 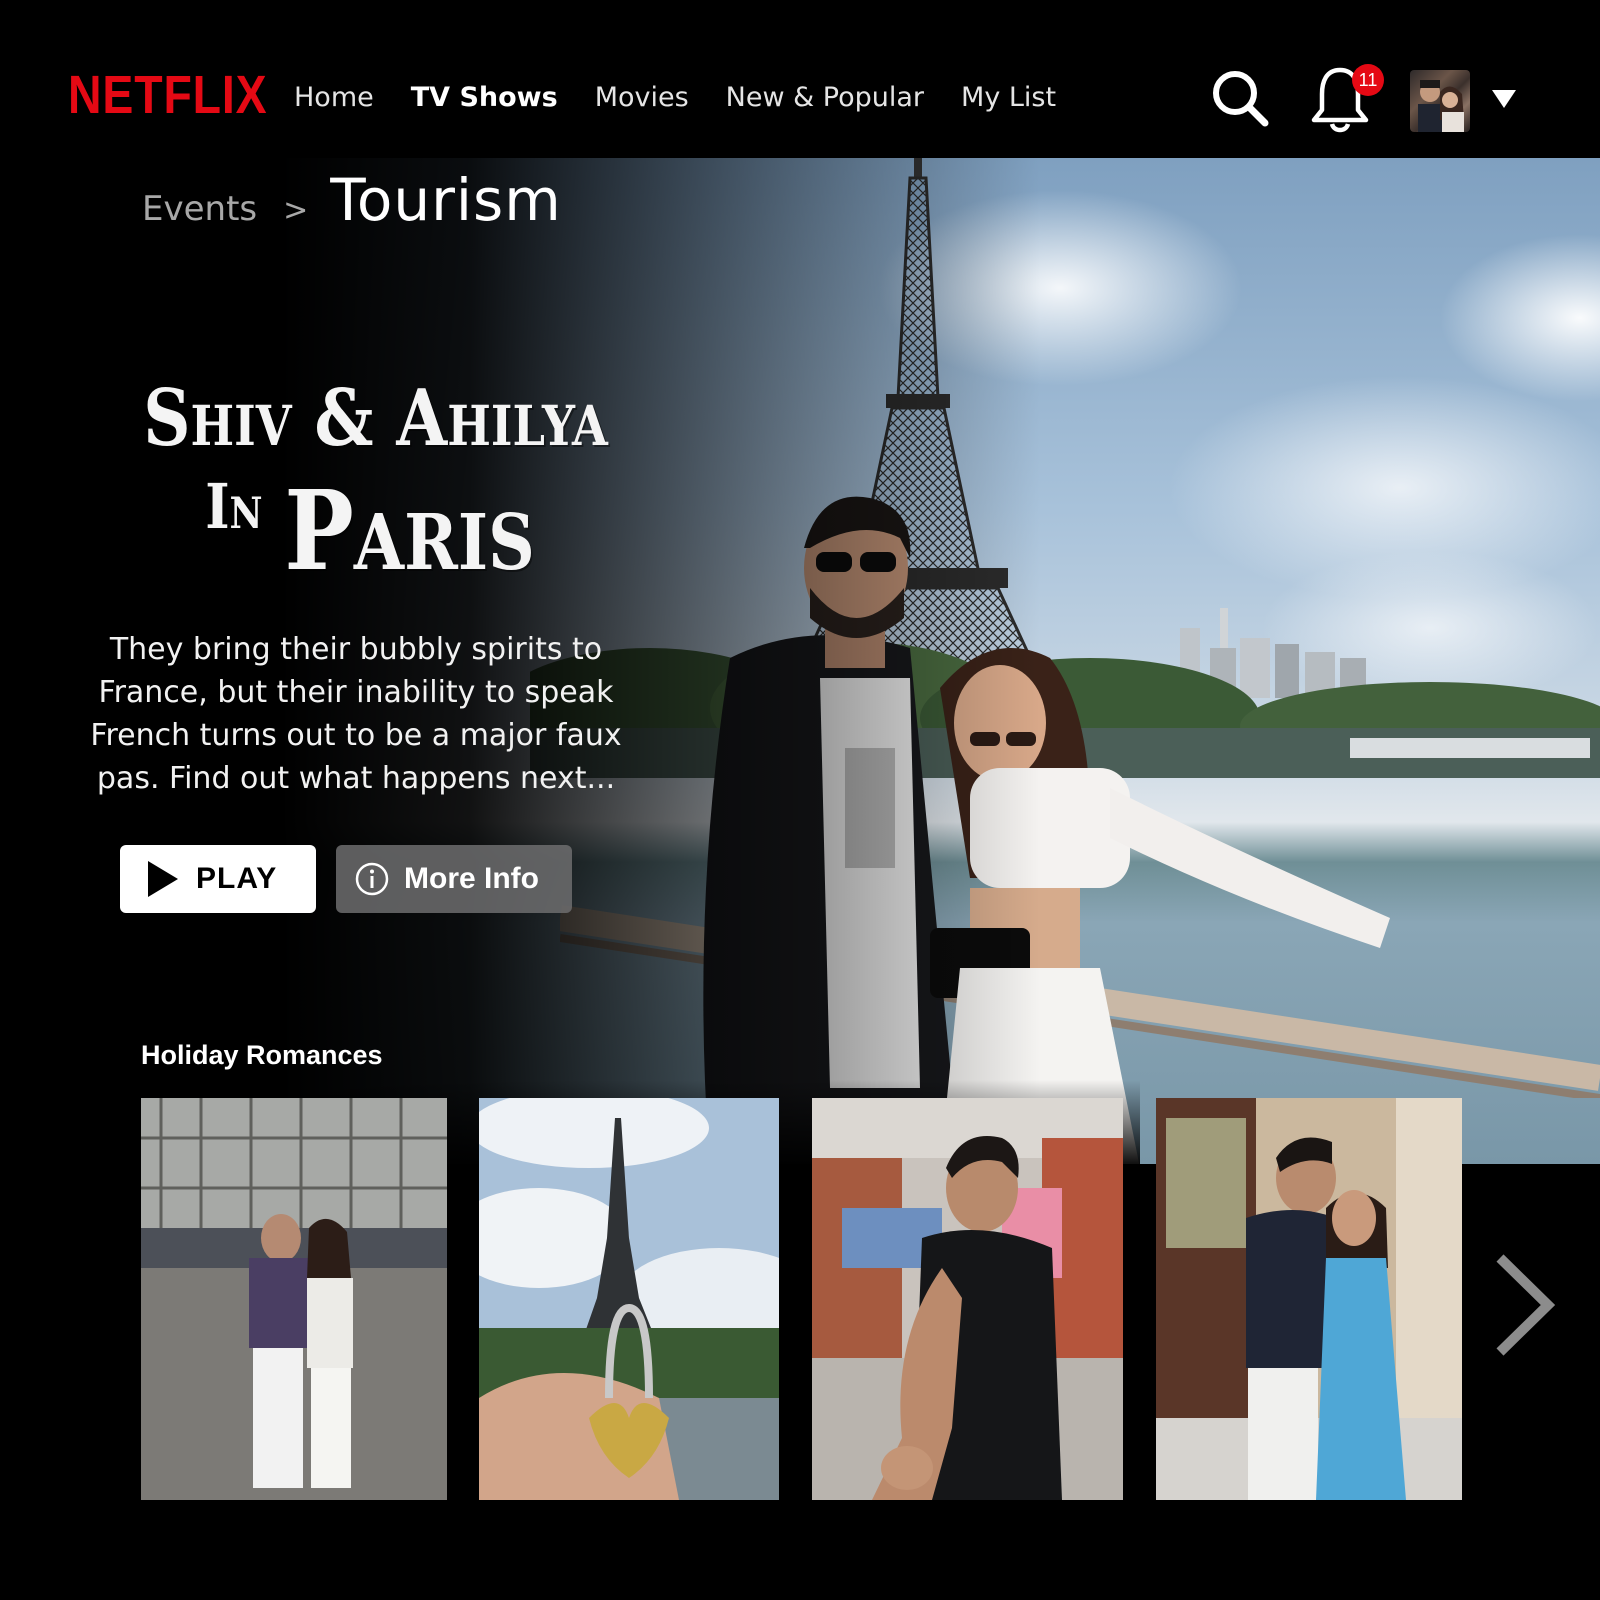 I want to click on nav-tv-shows: TV Shows, so click(x=484, y=97).